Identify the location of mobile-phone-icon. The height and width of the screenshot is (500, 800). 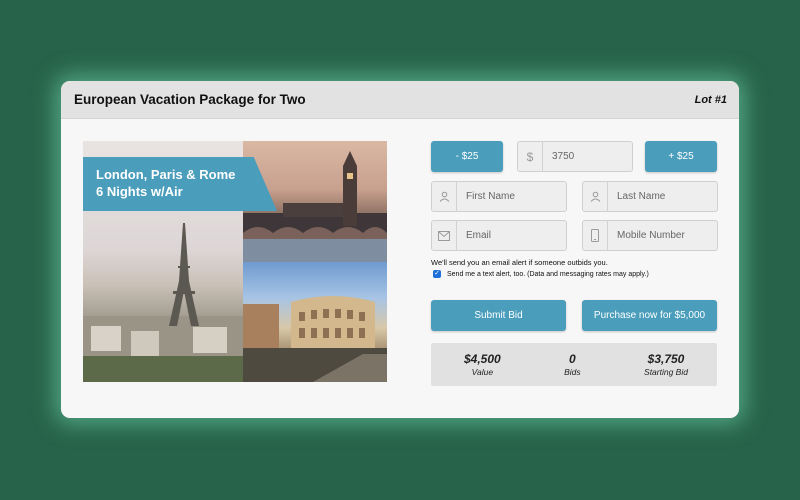
(595, 235).